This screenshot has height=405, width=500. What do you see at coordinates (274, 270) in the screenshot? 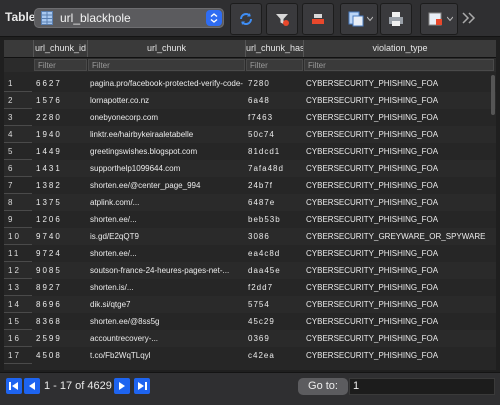
I see `url-chunk-hash-cell: daa45e` at bounding box center [274, 270].